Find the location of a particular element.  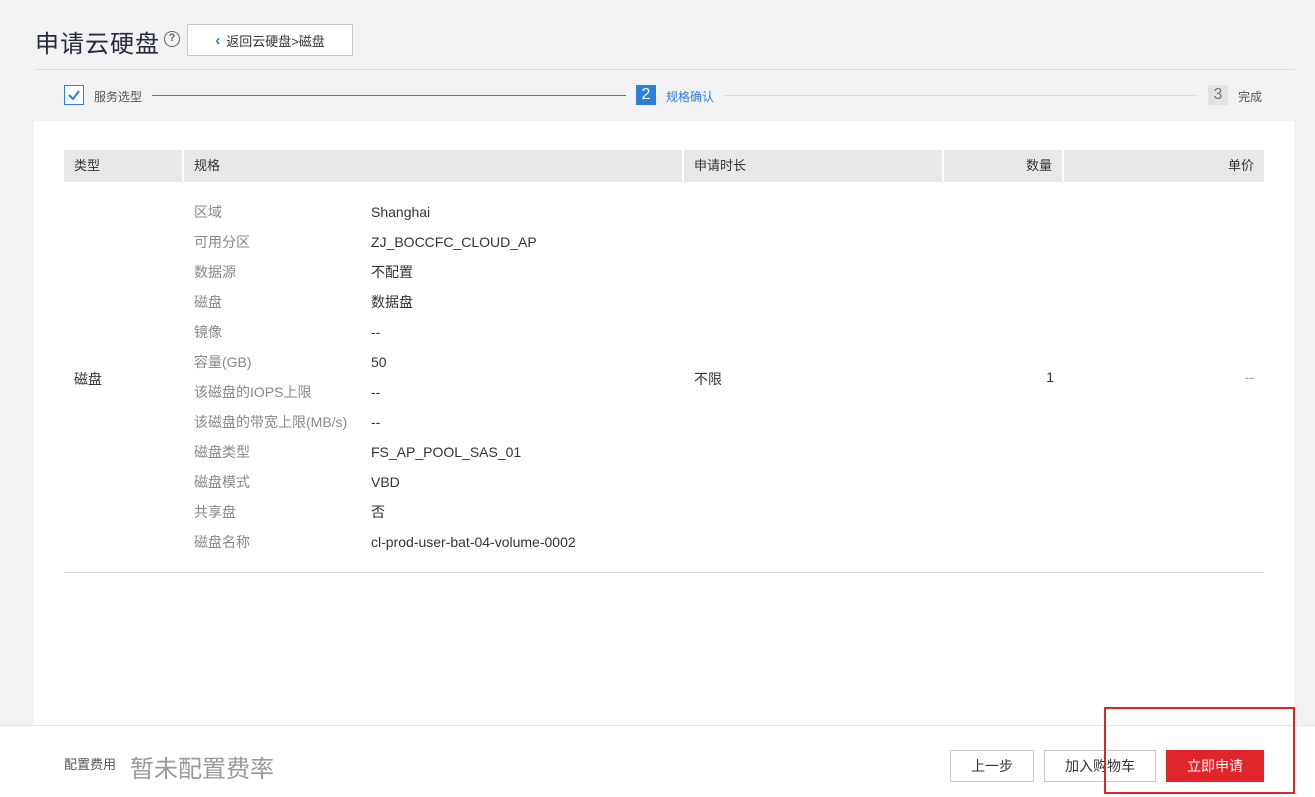

fee-value: 暂未配置费率 is located at coordinates (202, 769).